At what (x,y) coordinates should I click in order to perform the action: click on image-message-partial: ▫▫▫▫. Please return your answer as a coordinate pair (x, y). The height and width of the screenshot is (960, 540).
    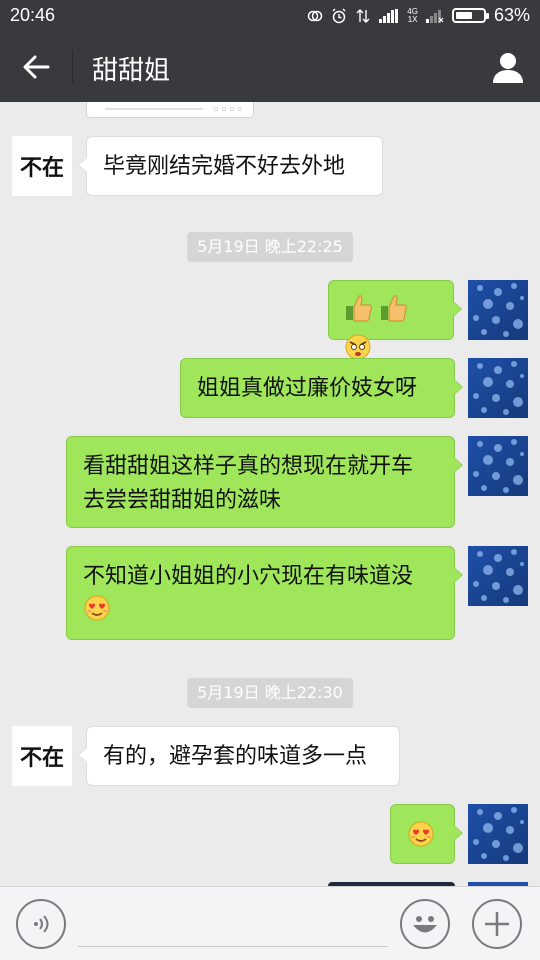
    Looking at the image, I should click on (170, 110).